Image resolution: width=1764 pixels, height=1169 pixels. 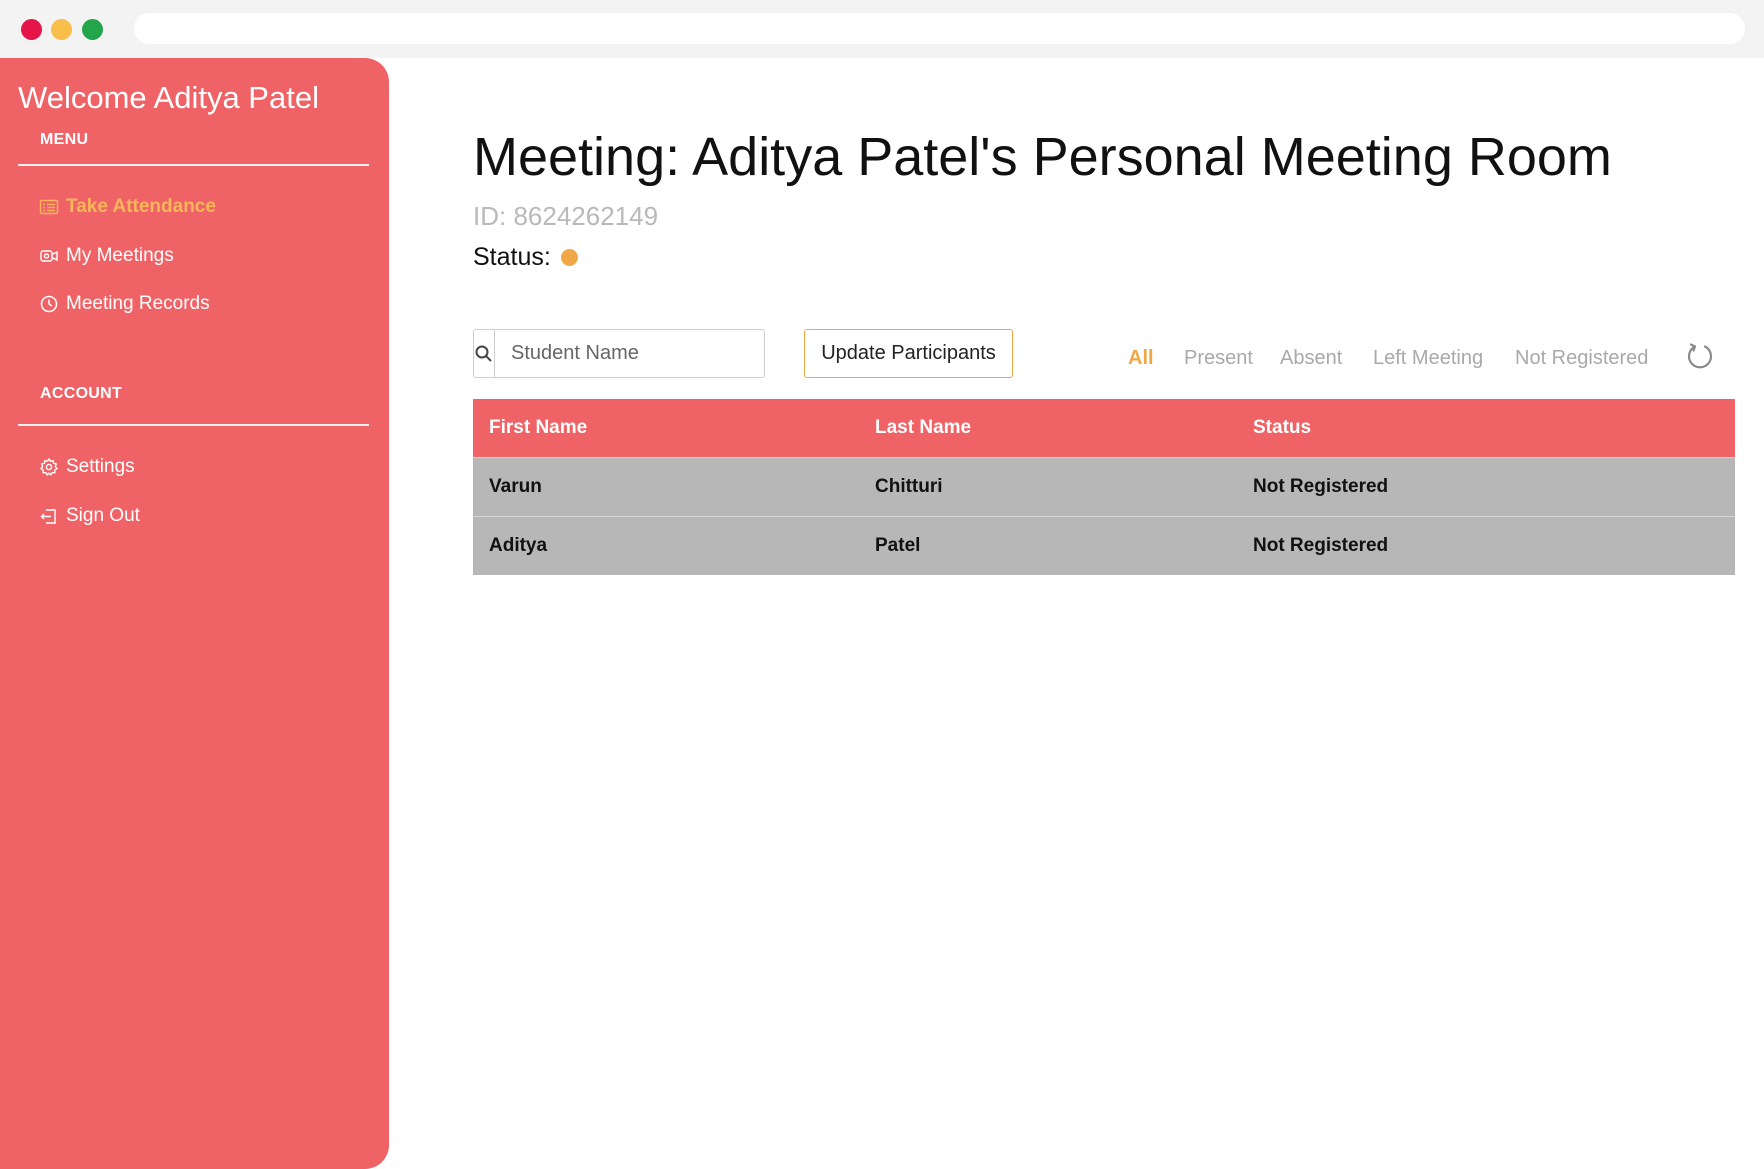 I want to click on account-section-label: ACCOUNT, so click(x=81, y=393).